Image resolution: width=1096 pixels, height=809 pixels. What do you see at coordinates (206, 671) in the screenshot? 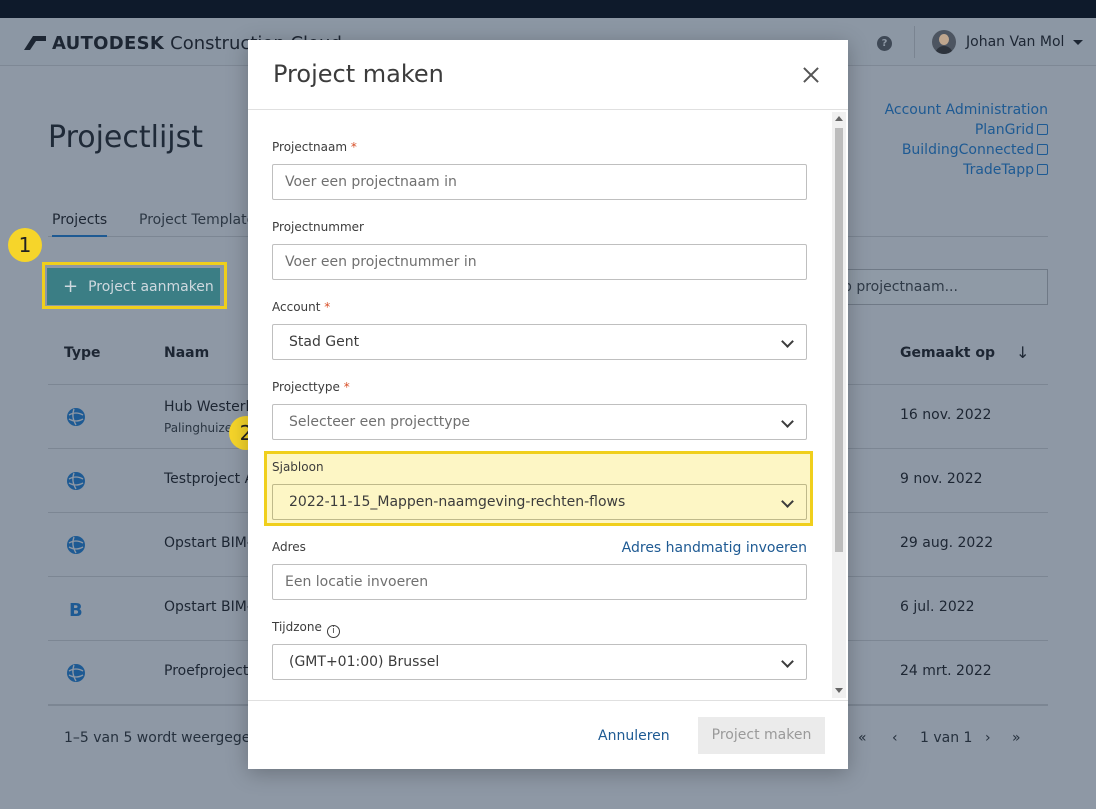
I see `row-name: Proefproject` at bounding box center [206, 671].